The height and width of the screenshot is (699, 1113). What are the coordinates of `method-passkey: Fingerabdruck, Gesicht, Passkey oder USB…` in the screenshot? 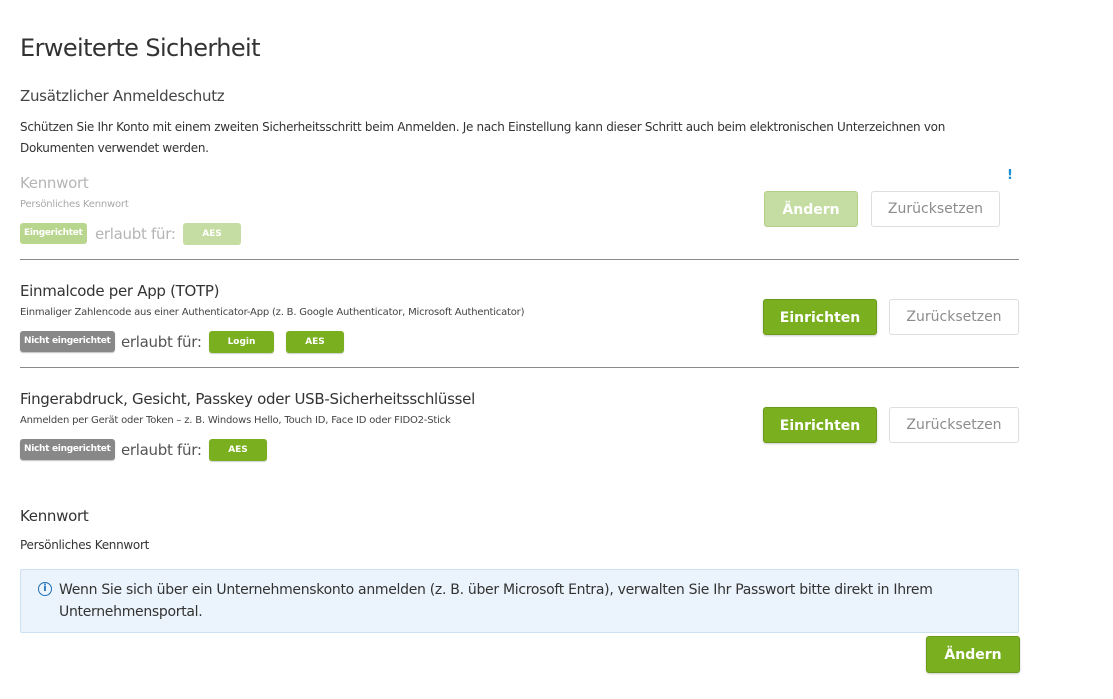 It's located at (519, 432).